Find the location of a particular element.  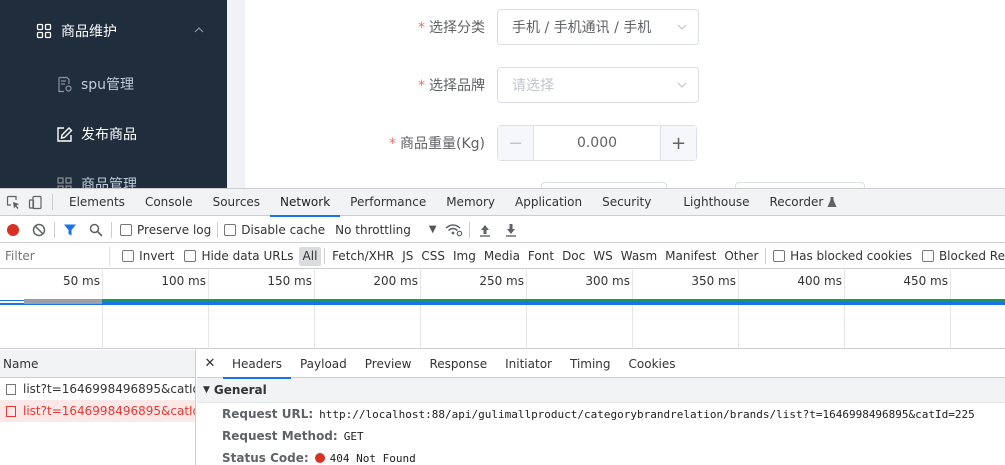

flask-icon is located at coordinates (832, 202).